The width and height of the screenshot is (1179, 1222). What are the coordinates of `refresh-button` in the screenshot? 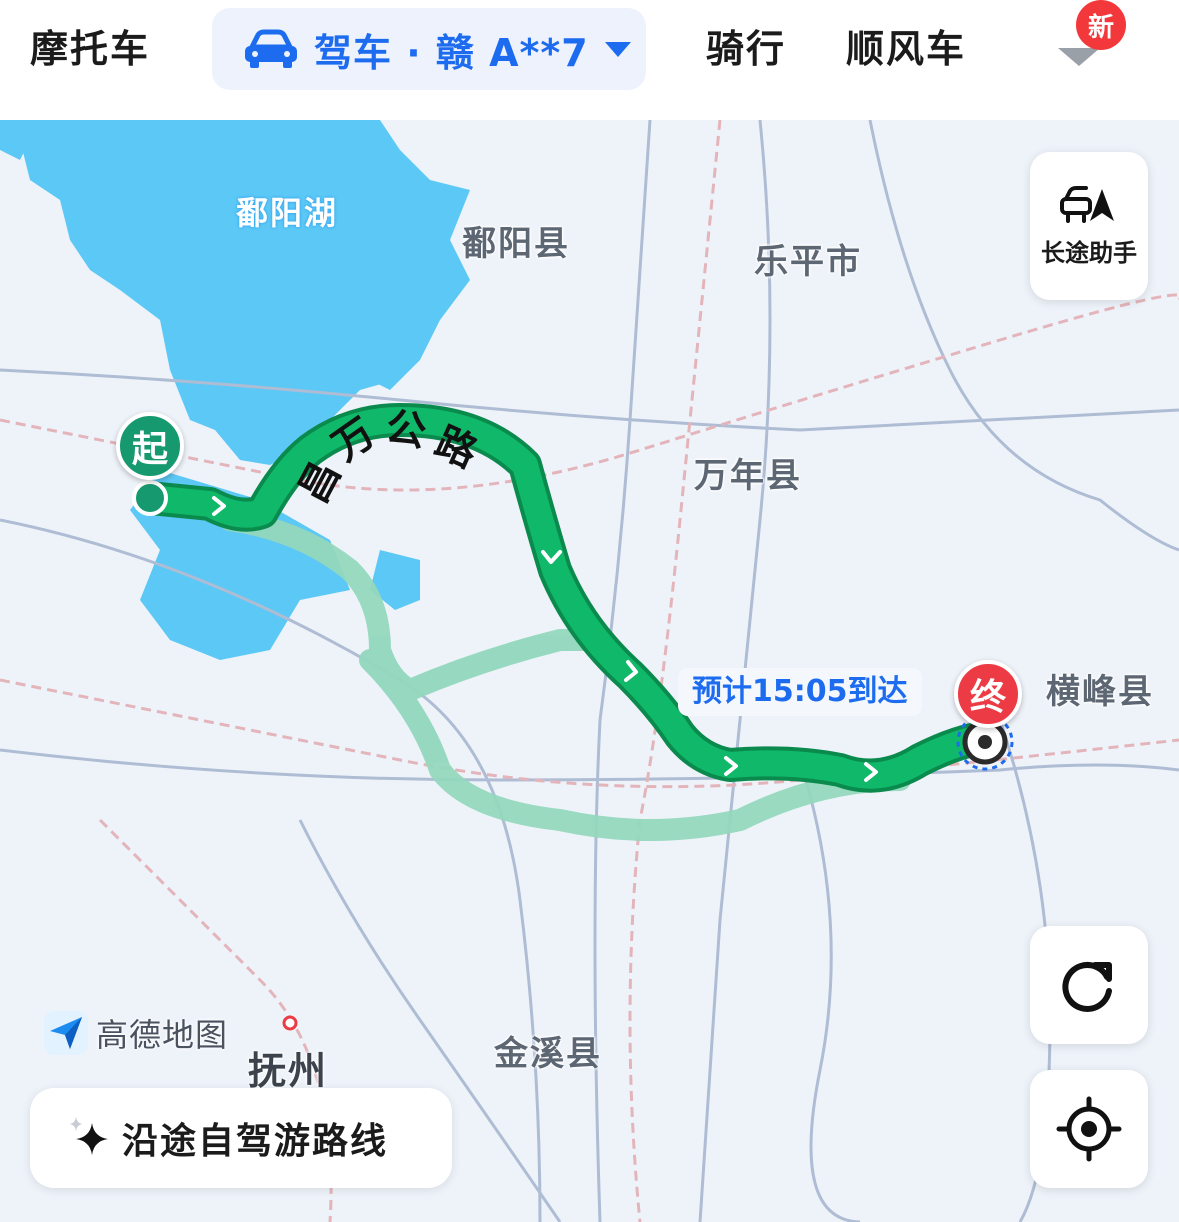 It's located at (1089, 985).